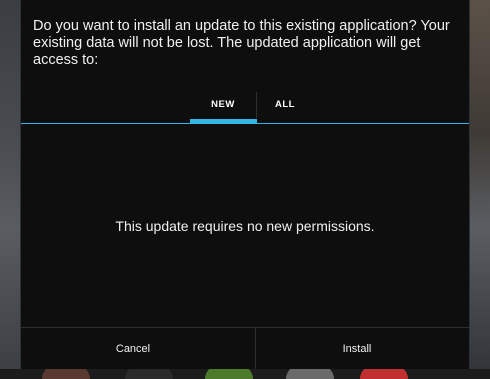 The image size is (490, 379). What do you see at coordinates (298, 104) in the screenshot?
I see `tab-all: ALL` at bounding box center [298, 104].